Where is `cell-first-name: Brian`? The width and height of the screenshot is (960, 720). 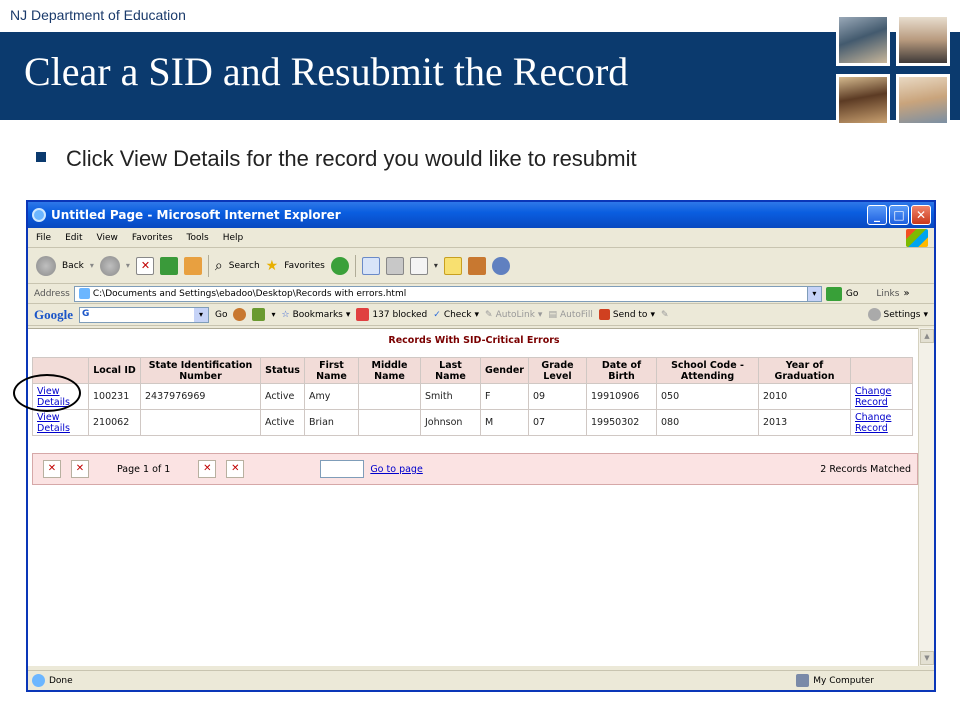
cell-first-name: Brian is located at coordinates (331, 422).